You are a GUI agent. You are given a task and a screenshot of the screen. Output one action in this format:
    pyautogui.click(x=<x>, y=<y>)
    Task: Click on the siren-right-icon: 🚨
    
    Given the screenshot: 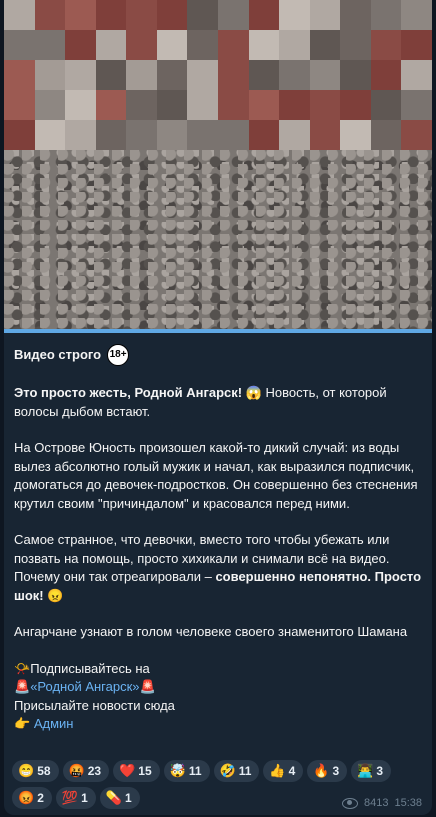 What is the action you would take?
    pyautogui.click(x=147, y=686)
    